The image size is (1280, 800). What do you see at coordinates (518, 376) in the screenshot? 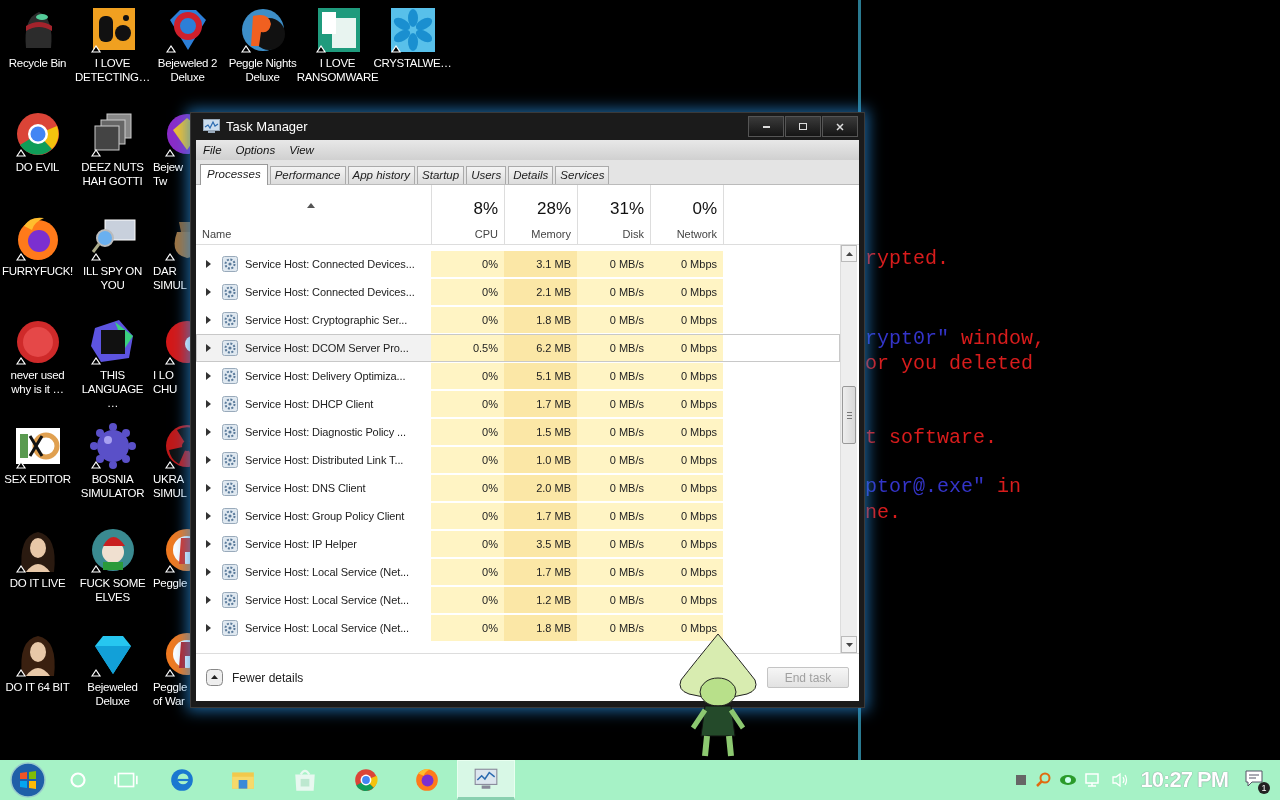
I see `process-row: Service Host: Delivery Optimiza... 0% 5.1 MB 0 MB/s 0 Mbps` at bounding box center [518, 376].